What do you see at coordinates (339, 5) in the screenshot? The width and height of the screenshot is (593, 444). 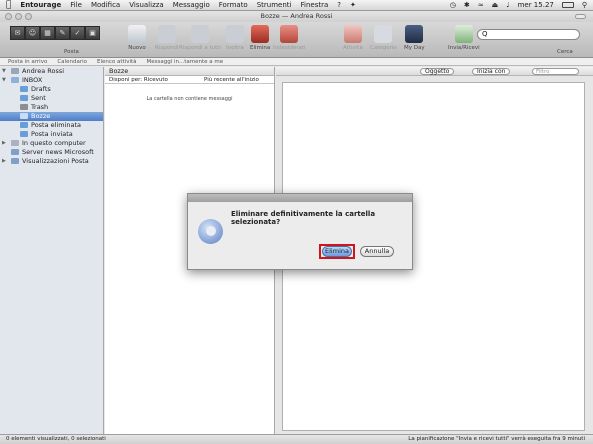 I see `menu-help: ?` at bounding box center [339, 5].